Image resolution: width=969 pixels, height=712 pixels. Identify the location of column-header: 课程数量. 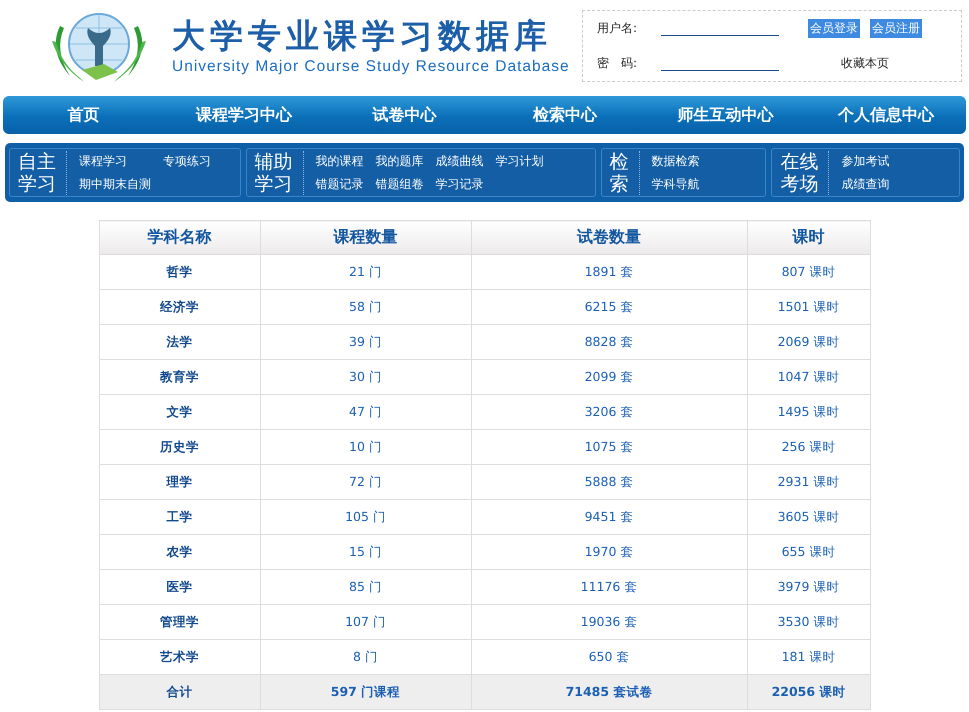
(365, 237).